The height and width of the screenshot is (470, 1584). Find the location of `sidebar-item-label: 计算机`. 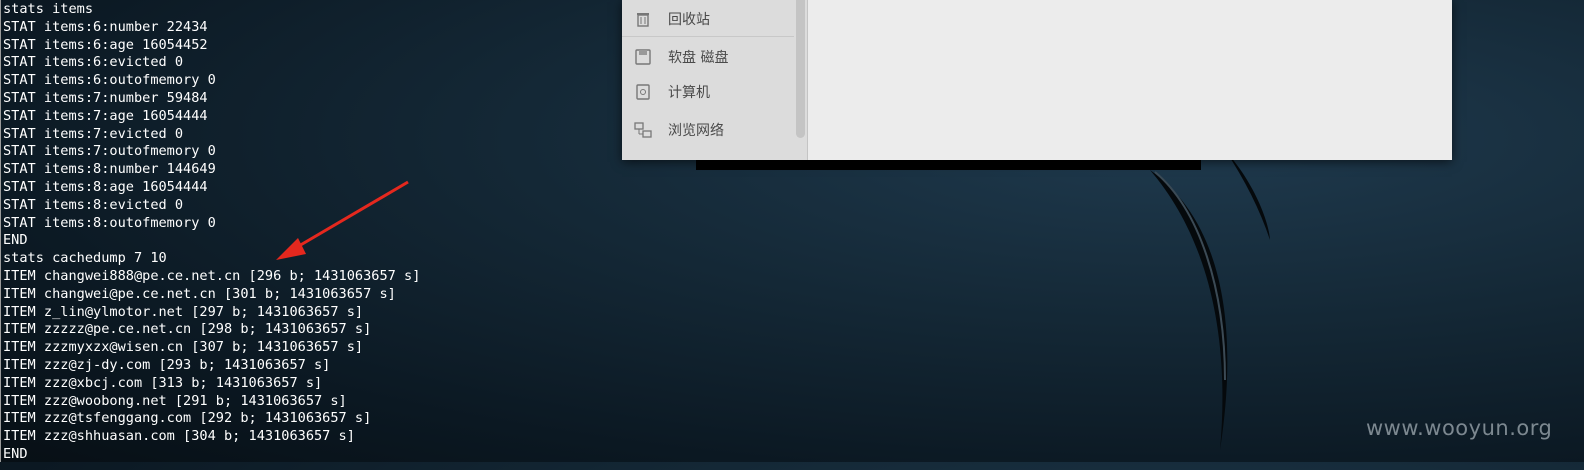

sidebar-item-label: 计算机 is located at coordinates (689, 93).